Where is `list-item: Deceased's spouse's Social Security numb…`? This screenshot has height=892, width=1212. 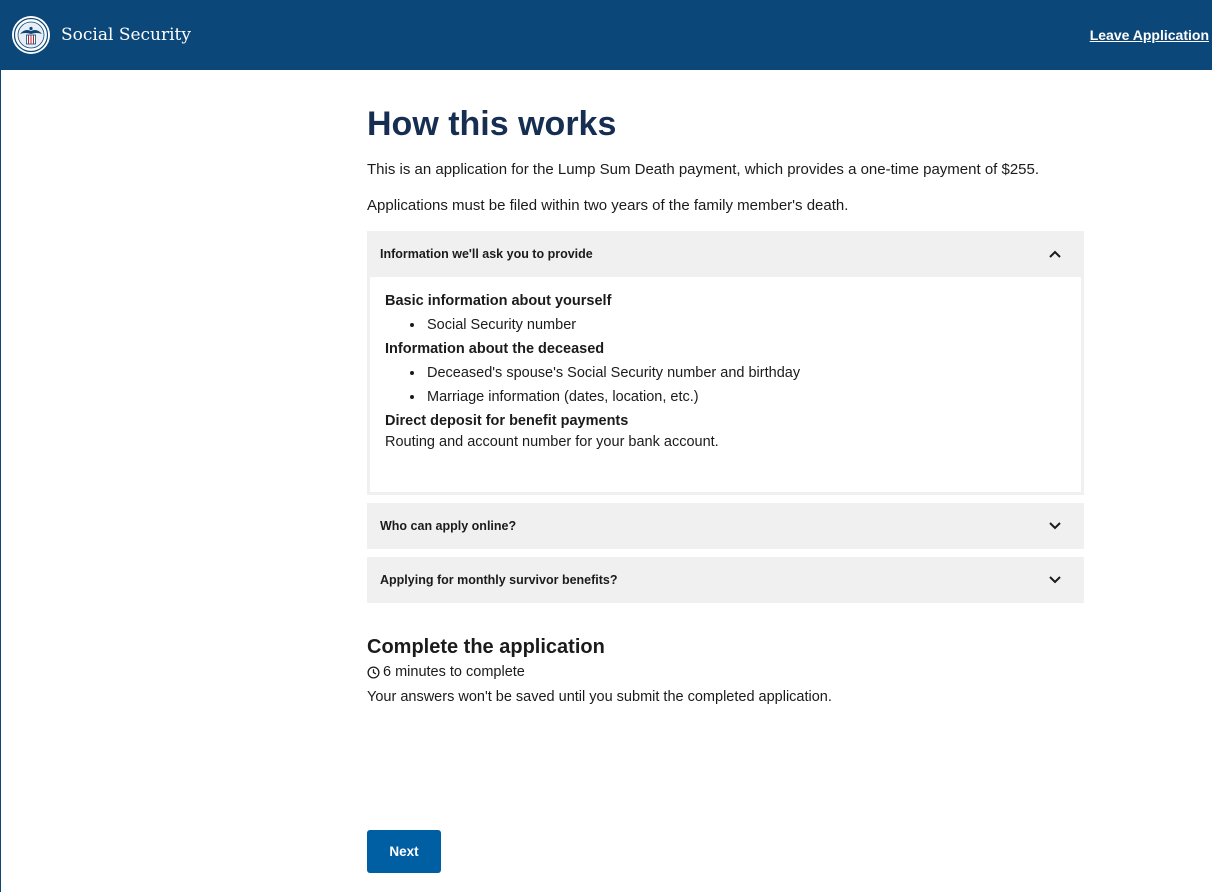 list-item: Deceased's spouse's Social Security numb… is located at coordinates (745, 373).